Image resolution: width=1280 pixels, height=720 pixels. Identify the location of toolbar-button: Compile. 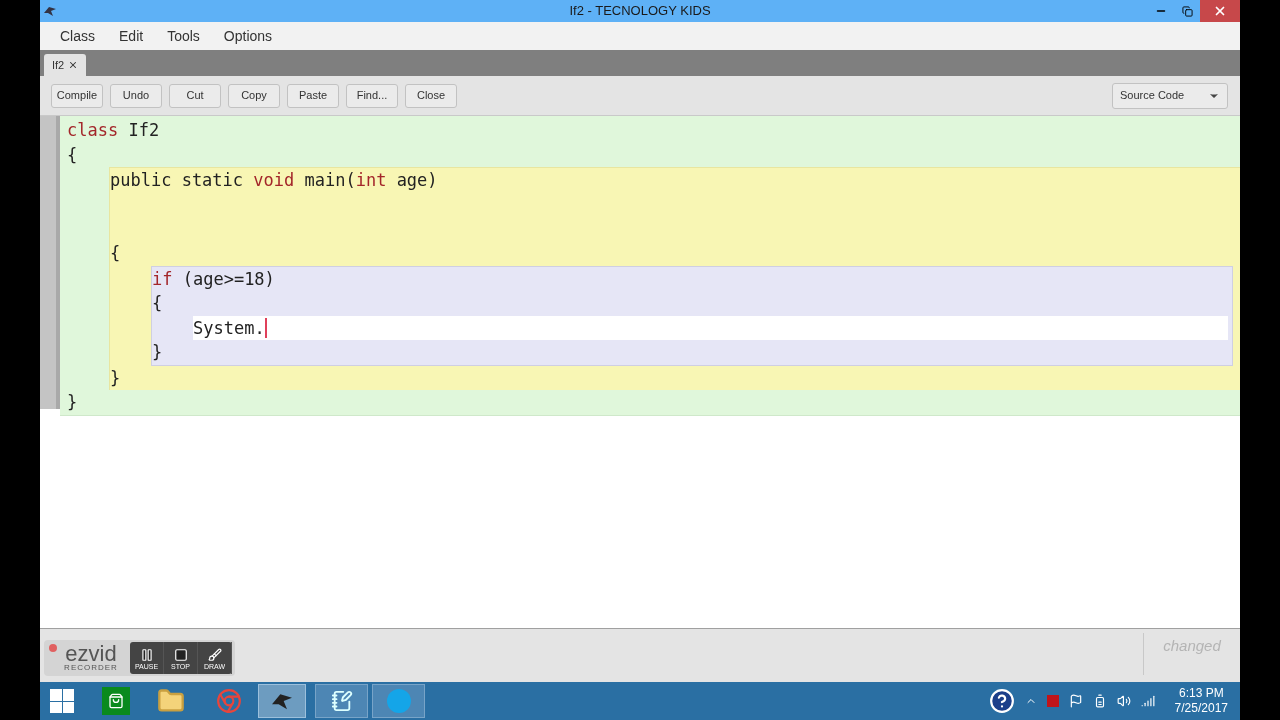
(77, 95).